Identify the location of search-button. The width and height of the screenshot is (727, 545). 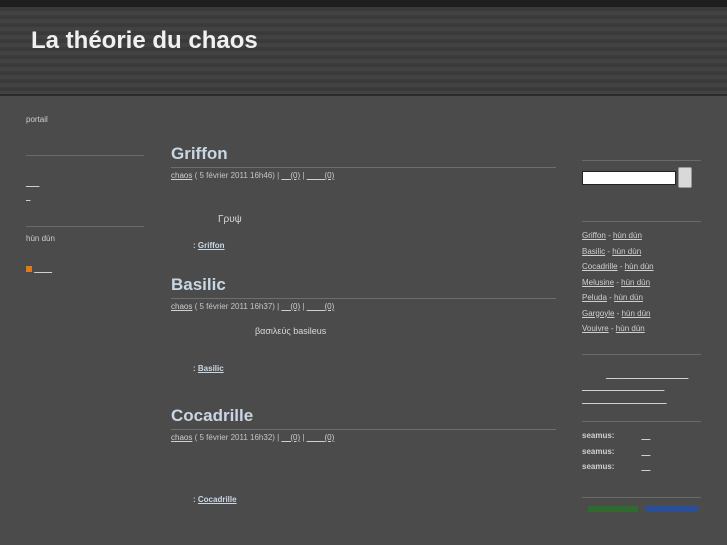
(685, 177).